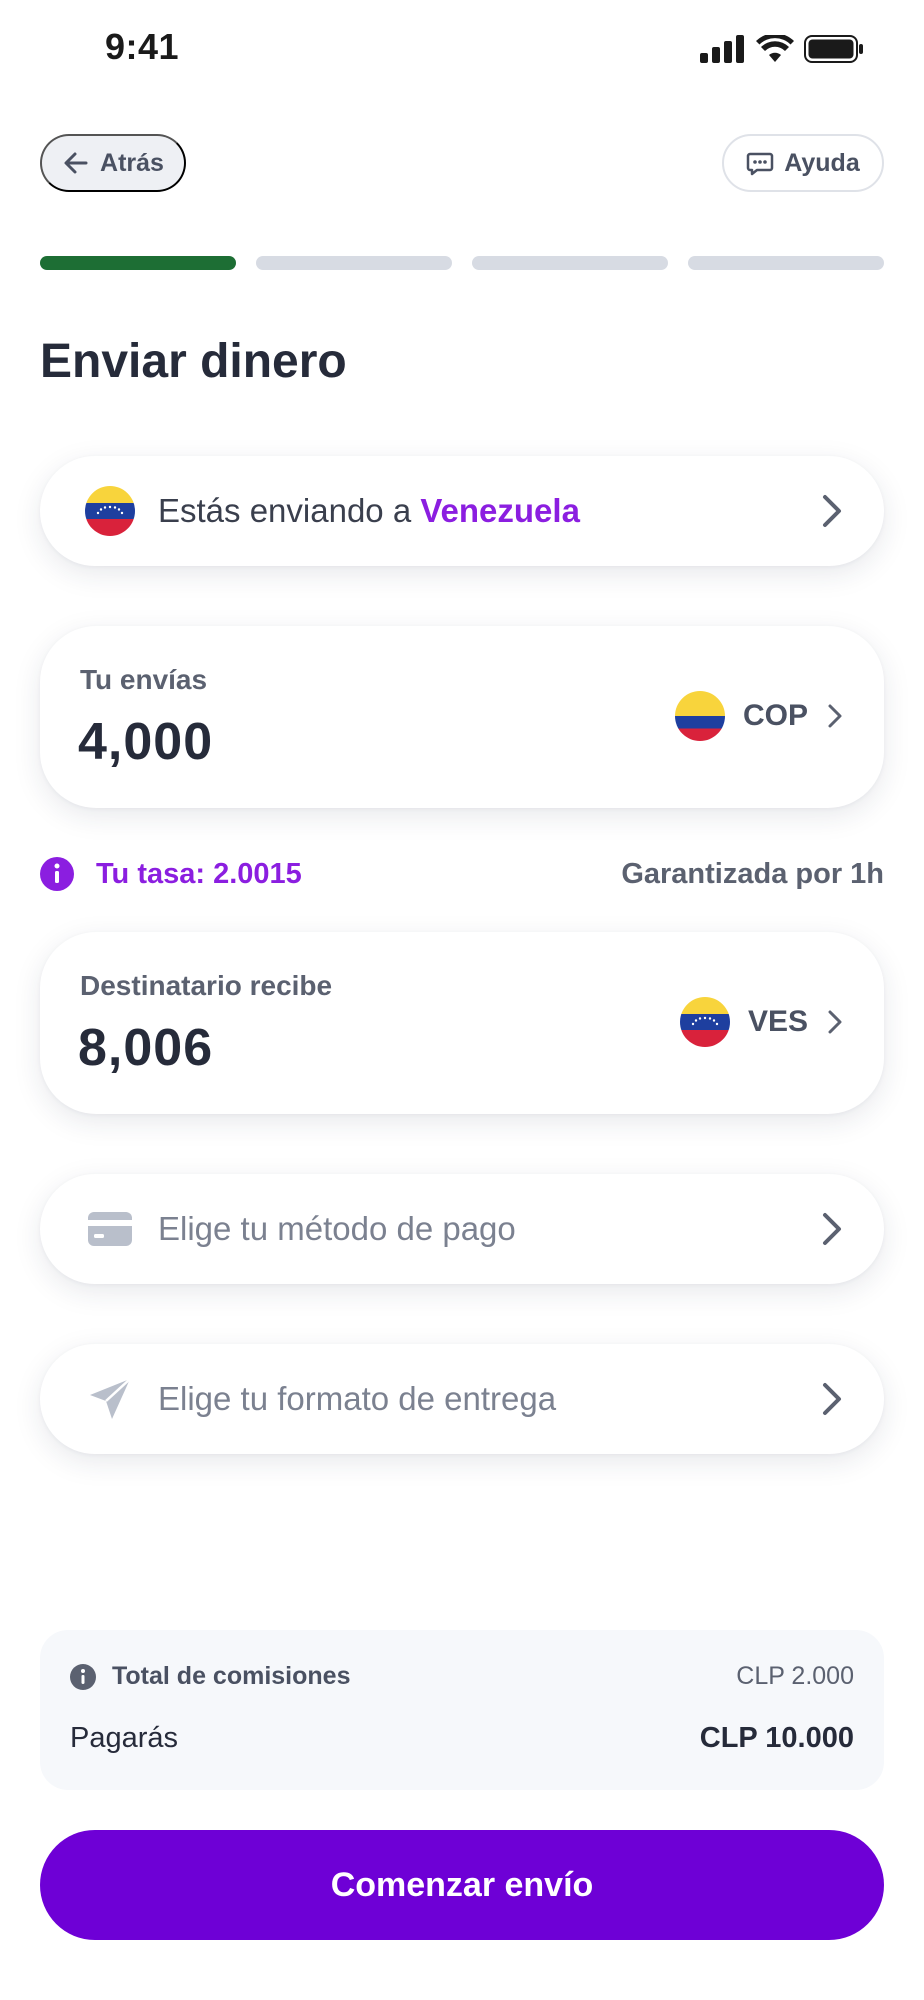  I want to click on send-amount: 4,000, so click(145, 742).